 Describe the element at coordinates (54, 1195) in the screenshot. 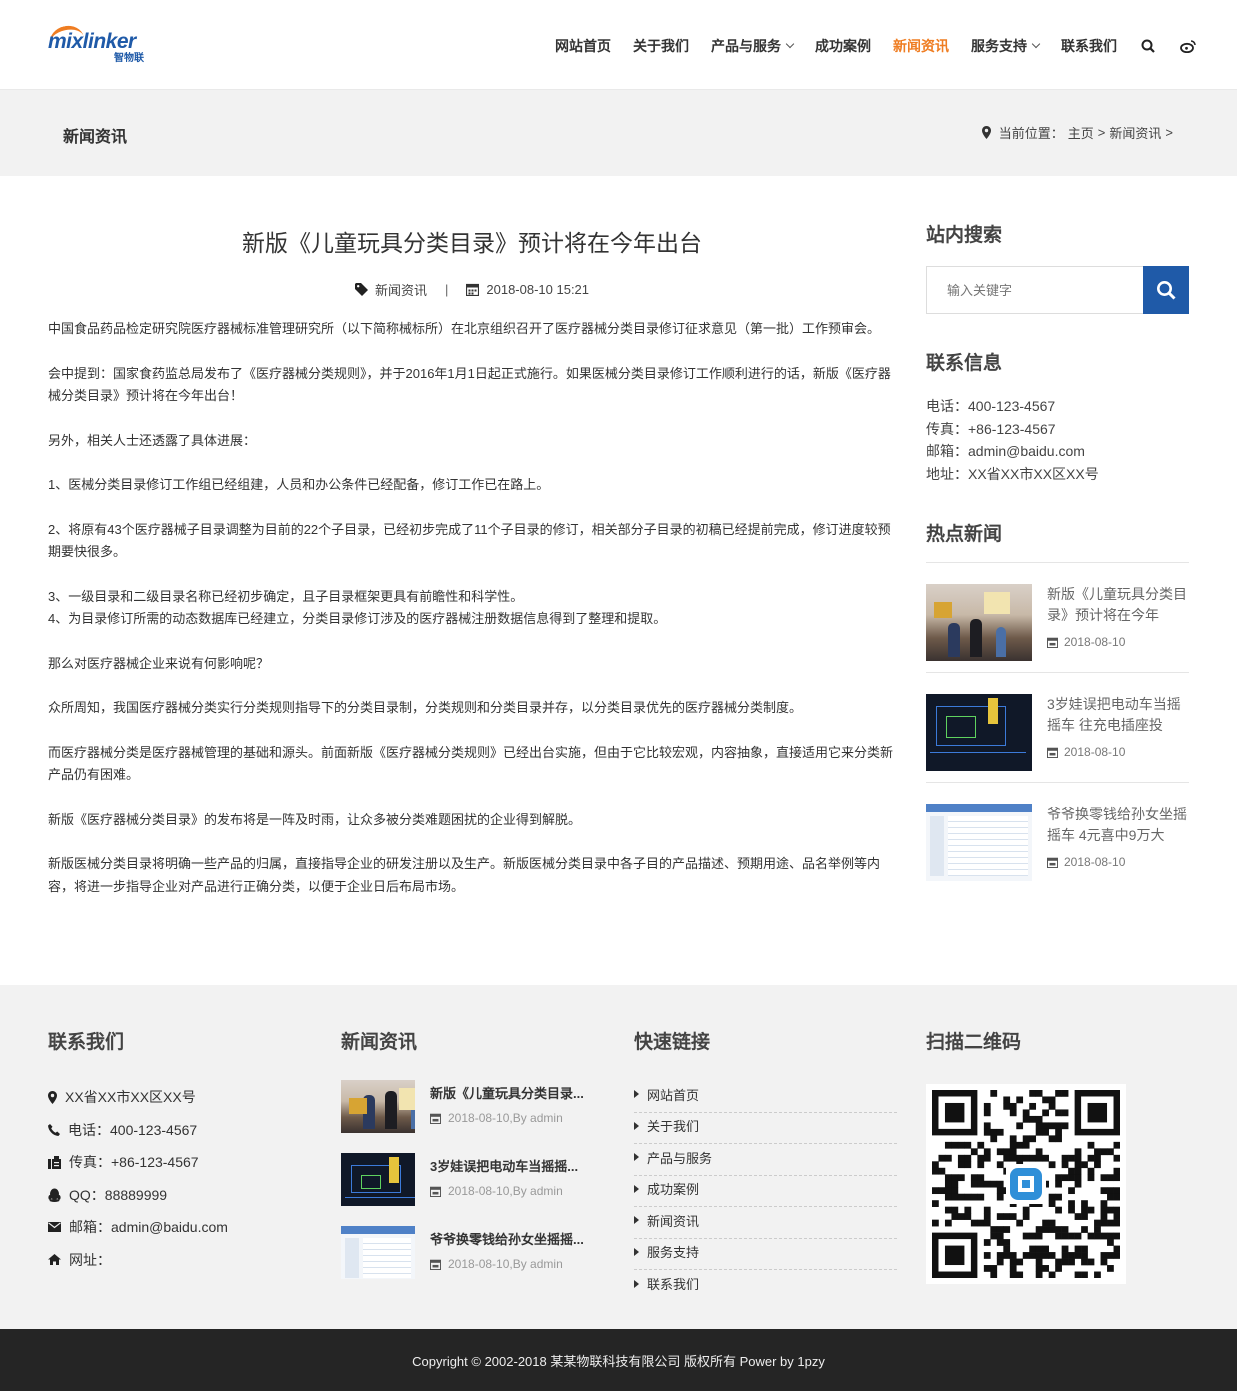

I see `qq-icon` at that location.